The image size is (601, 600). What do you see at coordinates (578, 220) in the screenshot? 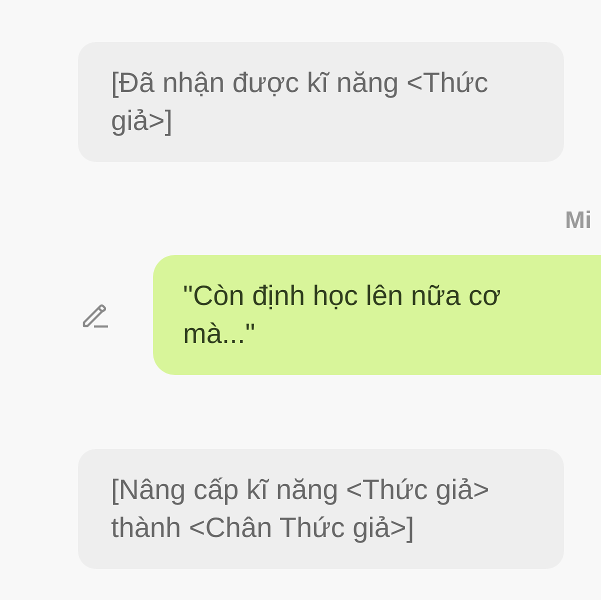
I see `sender-name: Mi` at bounding box center [578, 220].